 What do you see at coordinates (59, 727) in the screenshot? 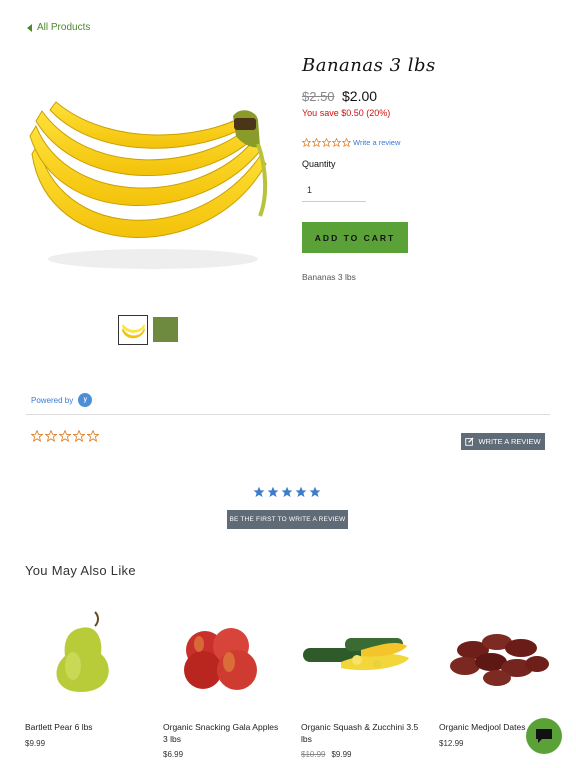
I see `product-card-name: Bartlett Pear 6 lbs` at bounding box center [59, 727].